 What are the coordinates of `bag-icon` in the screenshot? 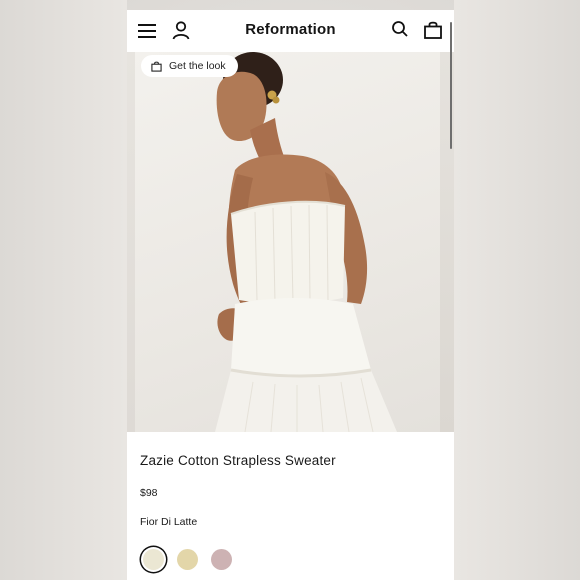 It's located at (434, 31).